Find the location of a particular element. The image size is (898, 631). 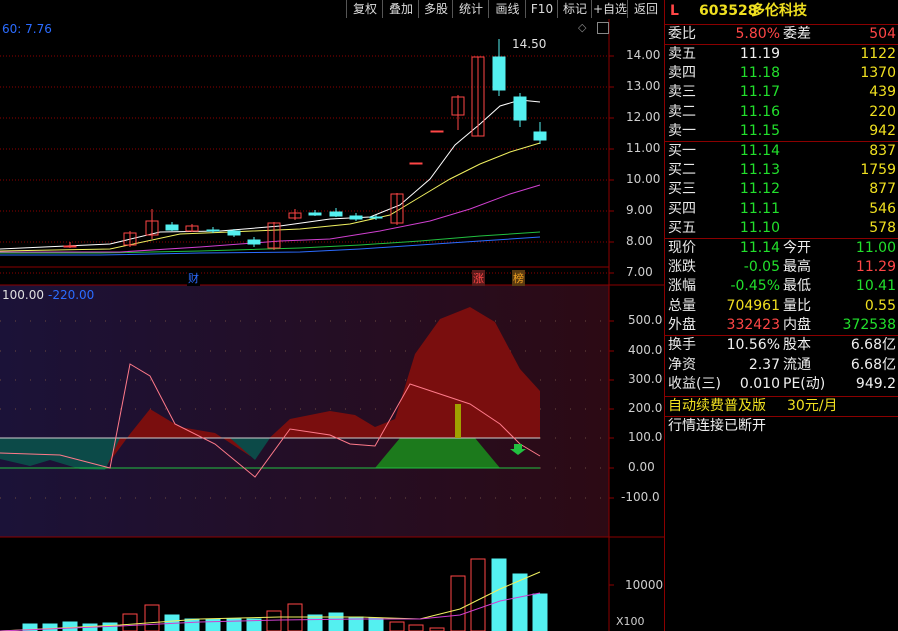

orderbook-volume: 578 is located at coordinates (882, 227).